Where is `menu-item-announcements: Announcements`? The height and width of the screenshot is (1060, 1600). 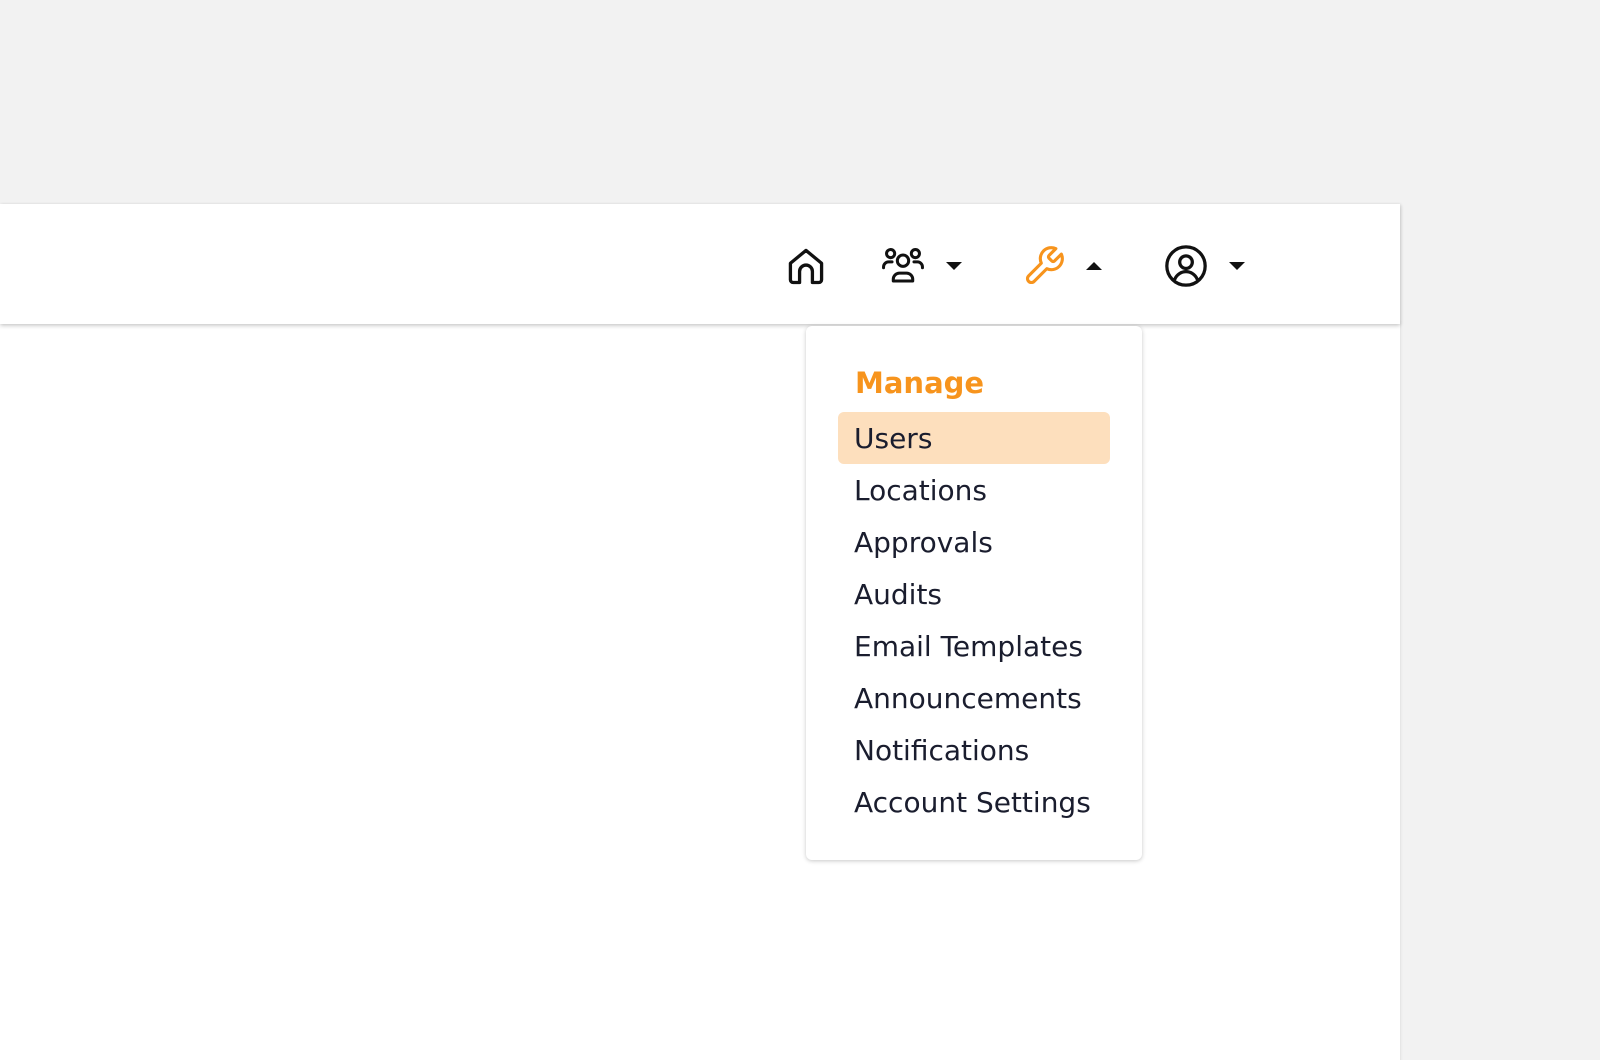 menu-item-announcements: Announcements is located at coordinates (974, 698).